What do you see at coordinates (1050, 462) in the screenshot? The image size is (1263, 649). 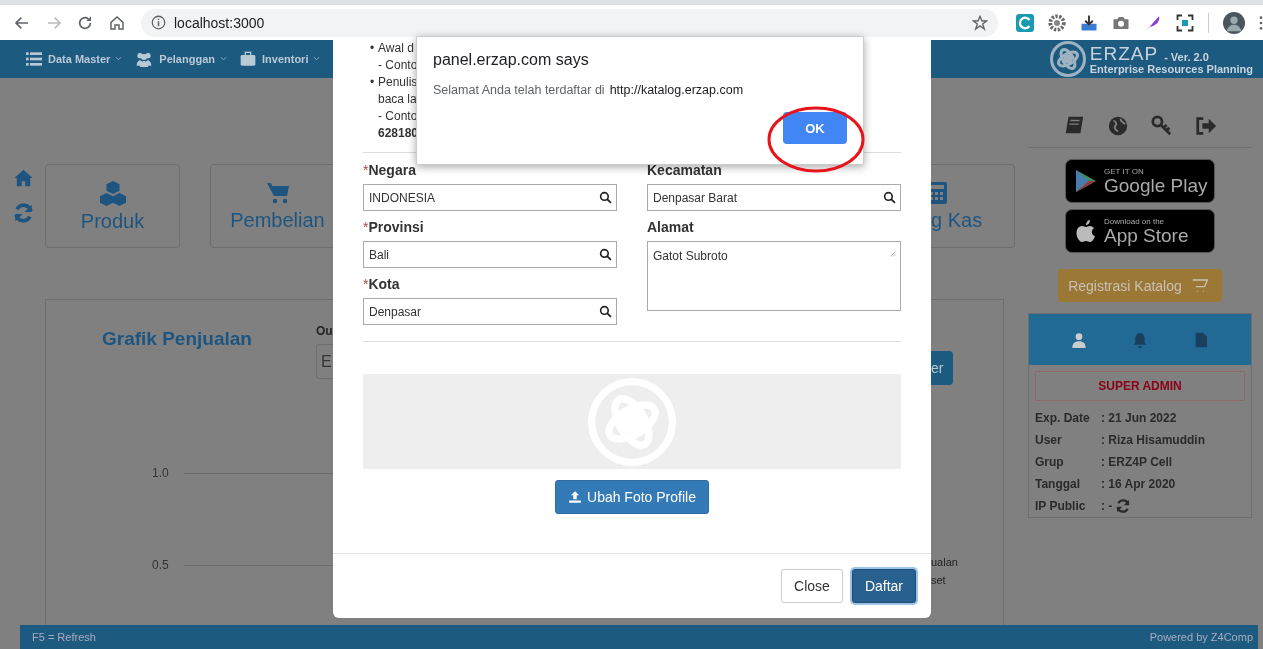 I see `info-label: Grup` at bounding box center [1050, 462].